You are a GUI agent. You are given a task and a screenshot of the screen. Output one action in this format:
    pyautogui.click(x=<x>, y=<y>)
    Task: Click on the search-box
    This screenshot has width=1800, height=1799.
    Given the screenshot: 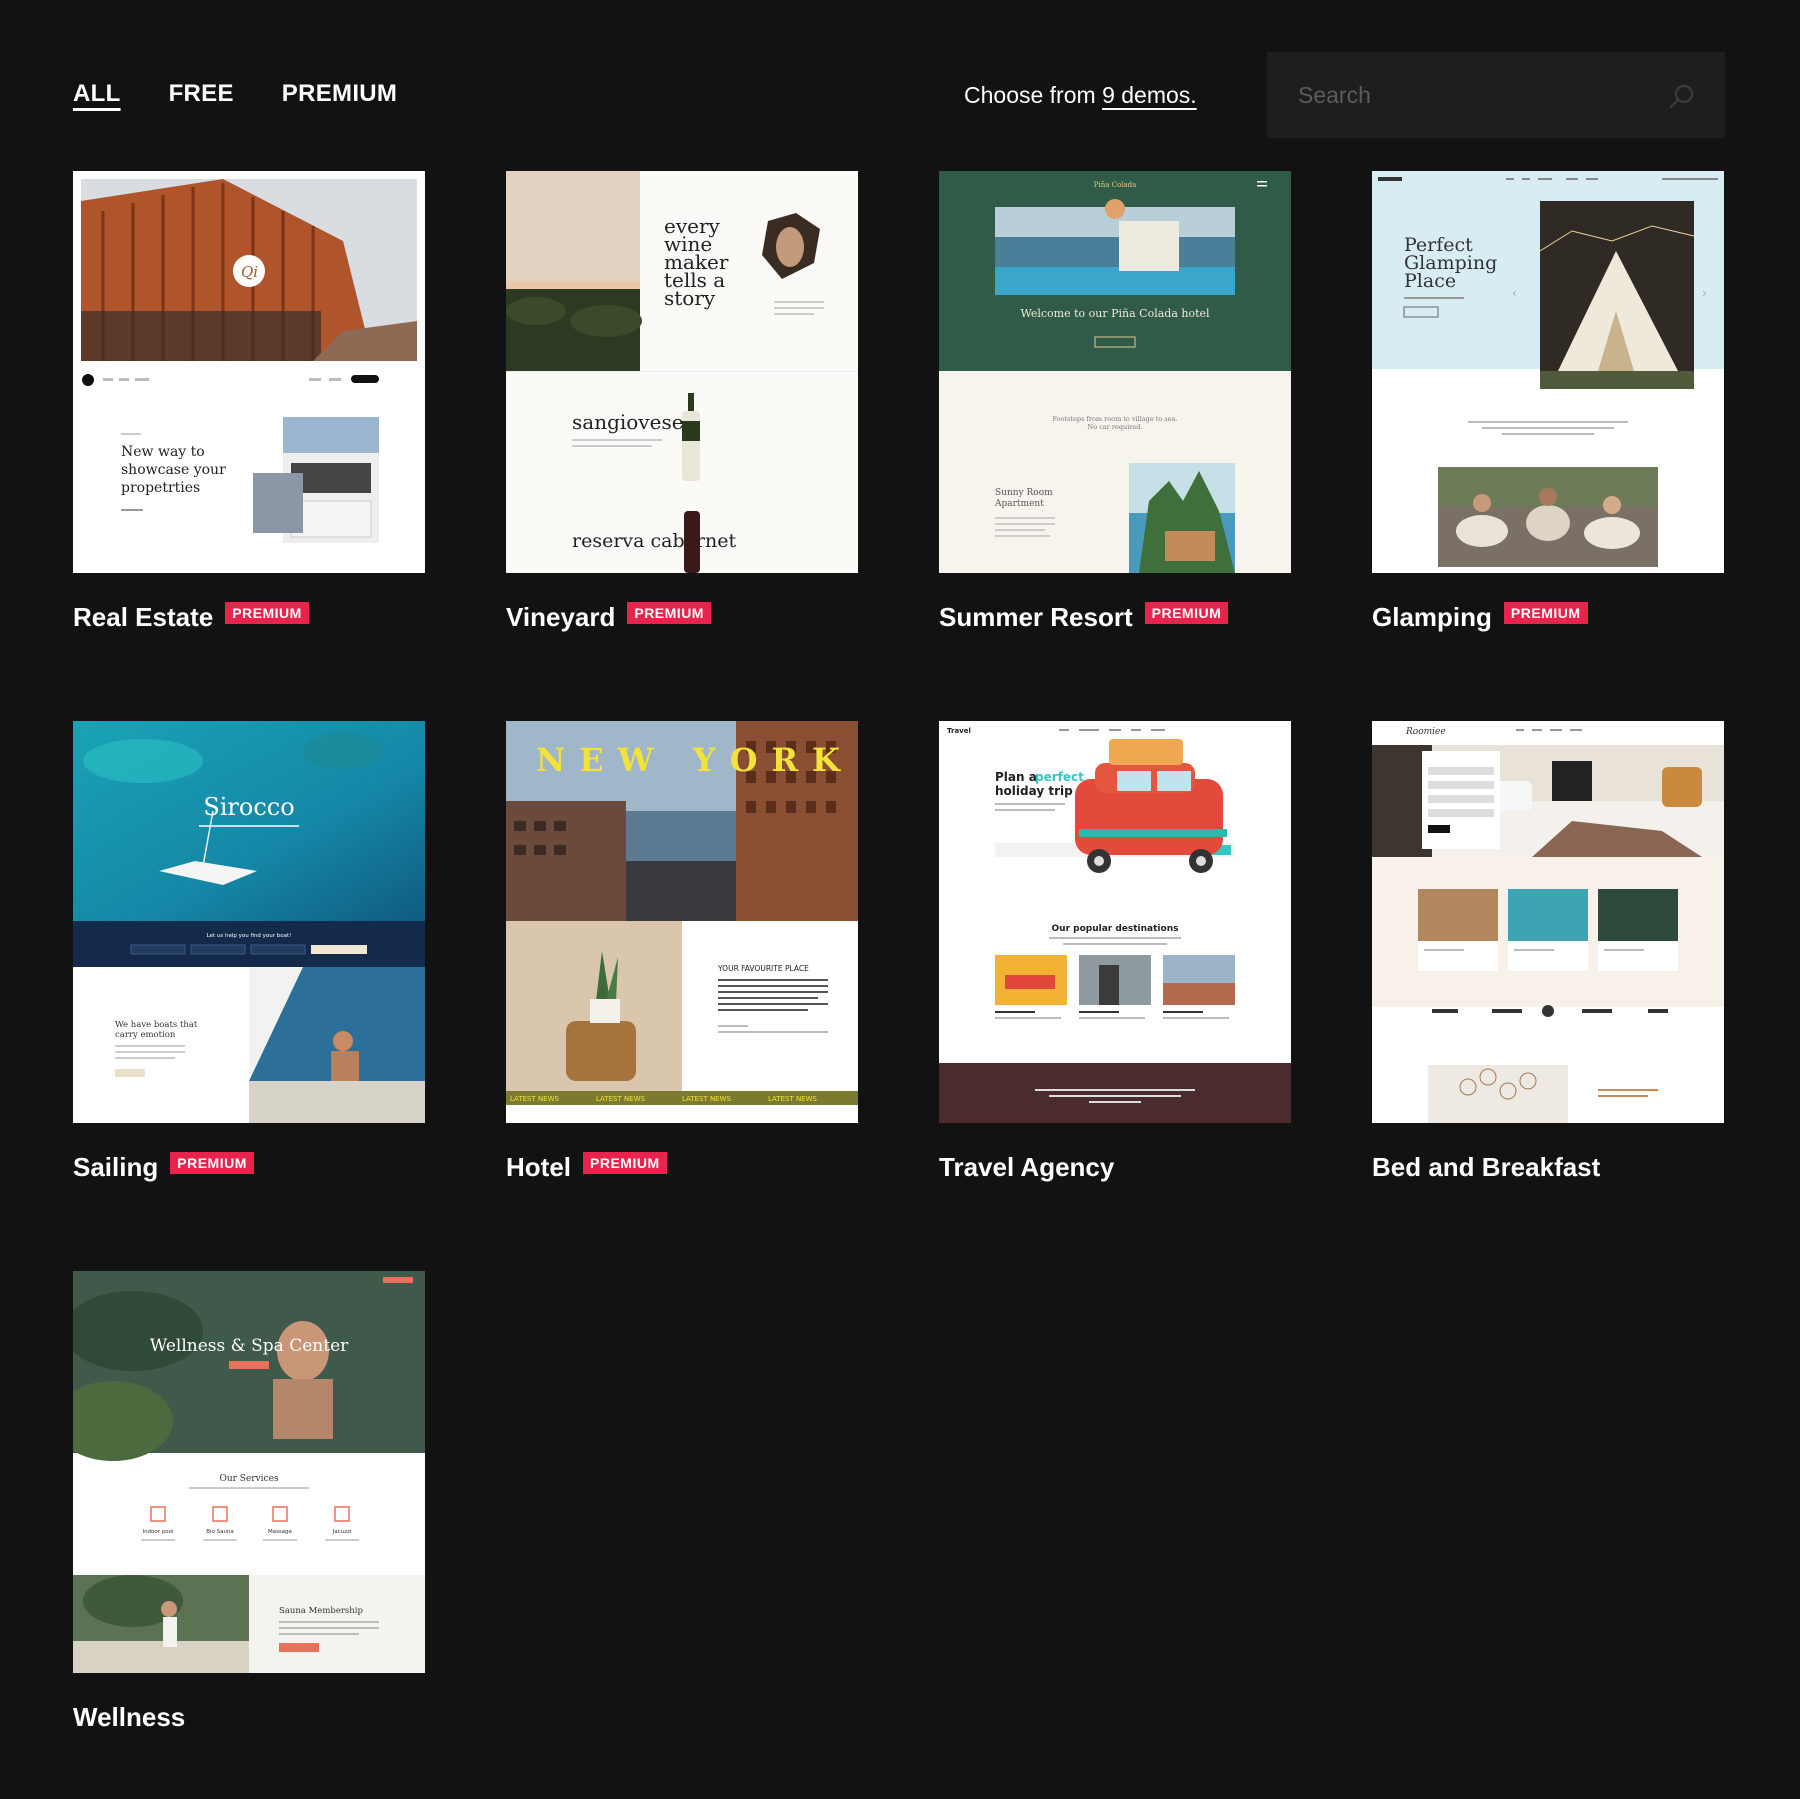 What is the action you would take?
    pyautogui.click(x=1496, y=95)
    